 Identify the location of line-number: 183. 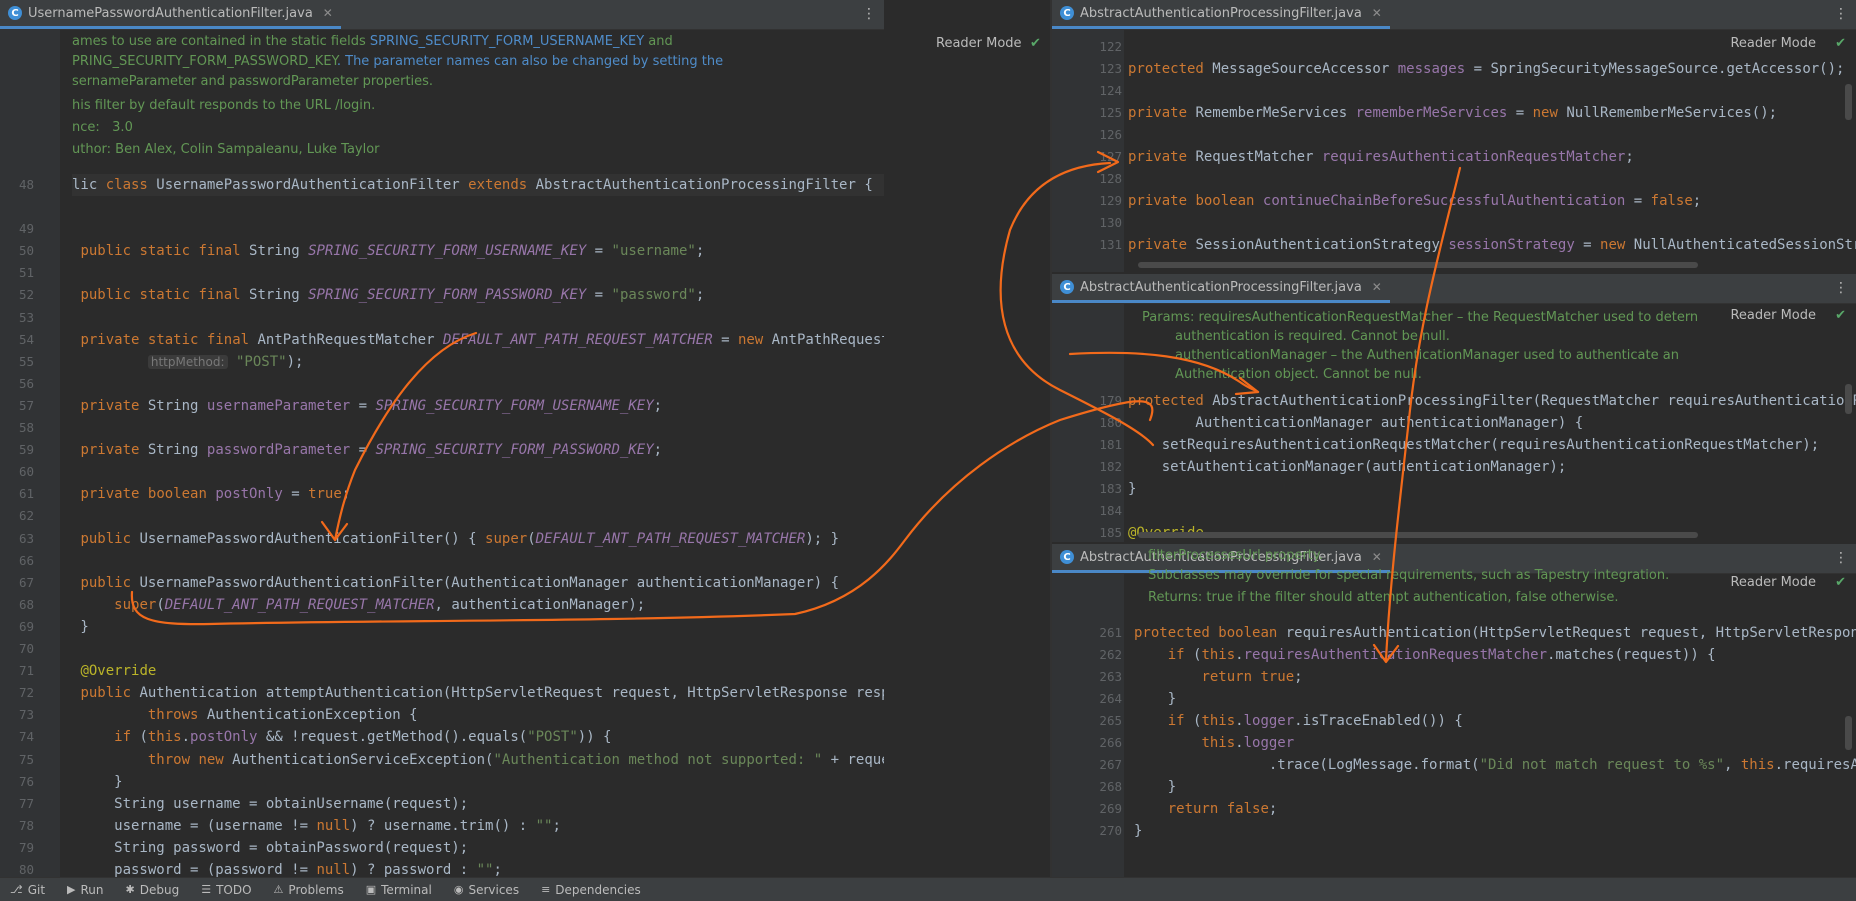
(1110, 488).